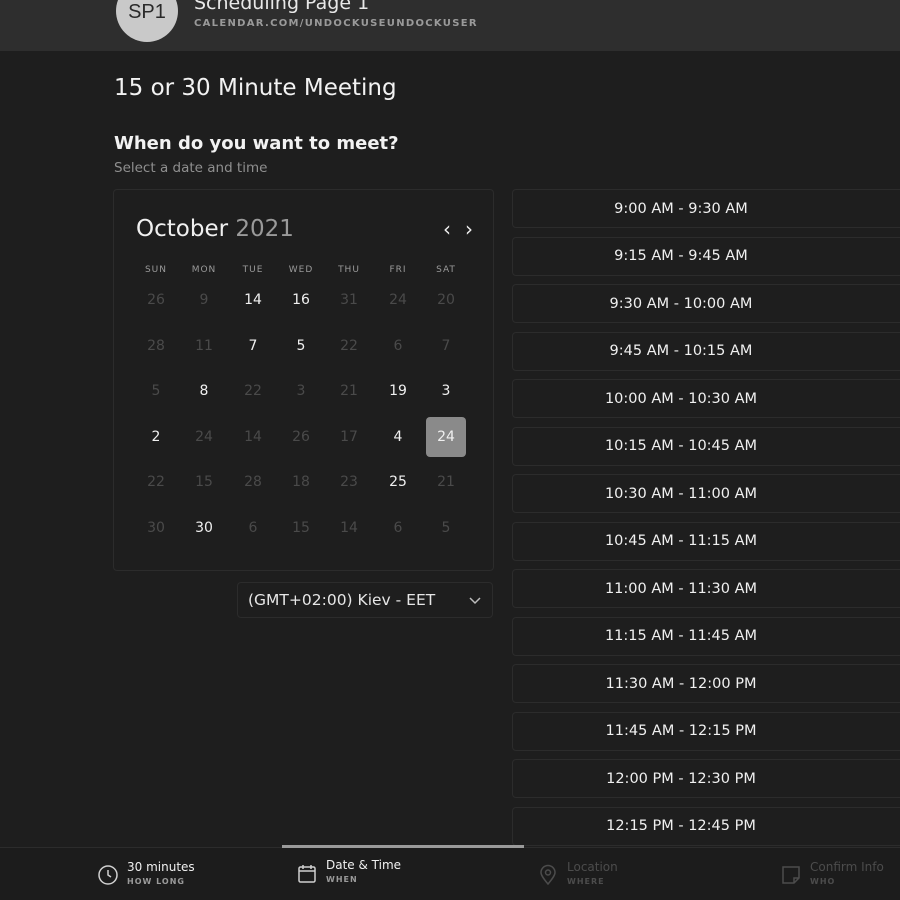 This screenshot has width=900, height=900. I want to click on available-date-cell: 5, so click(301, 346).